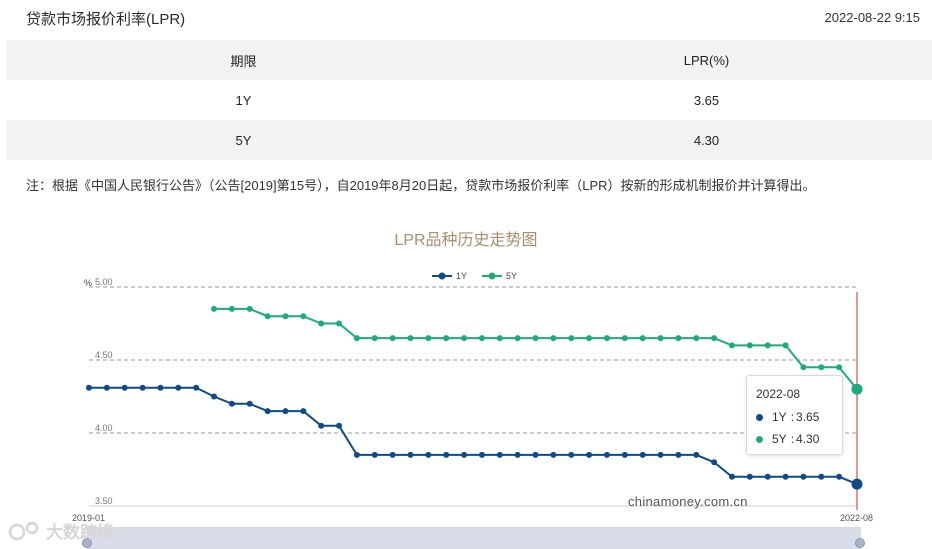 This screenshot has width=932, height=549. What do you see at coordinates (106, 19) in the screenshot?
I see `page-title: 贷款市场报价利率(LPR)` at bounding box center [106, 19].